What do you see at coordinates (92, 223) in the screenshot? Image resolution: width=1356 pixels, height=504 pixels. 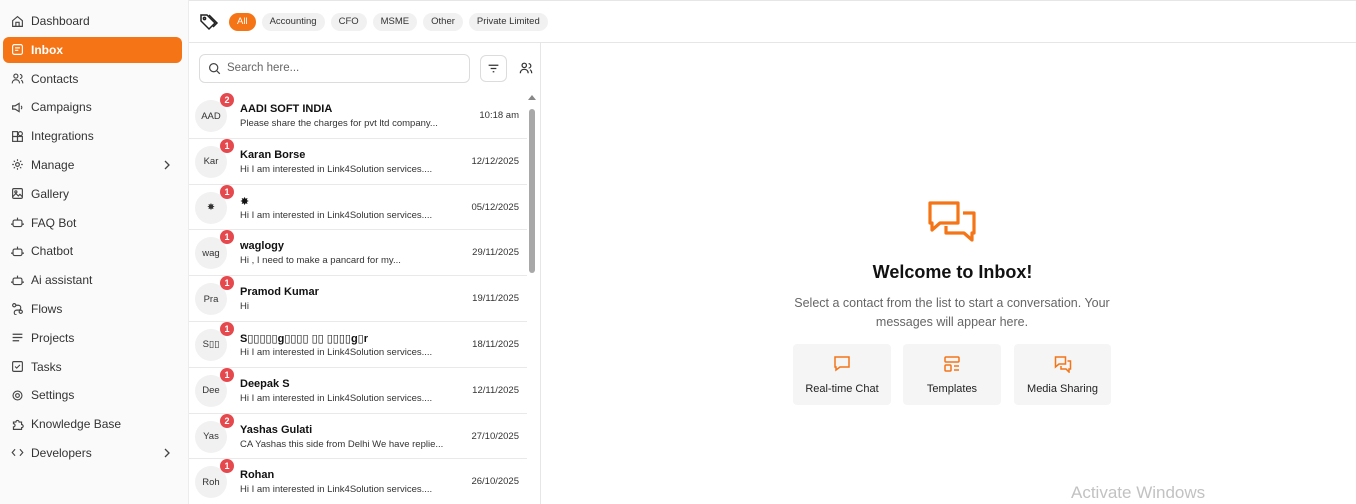 I see `sidebar-item-faq-bot: FAQ Bot` at bounding box center [92, 223].